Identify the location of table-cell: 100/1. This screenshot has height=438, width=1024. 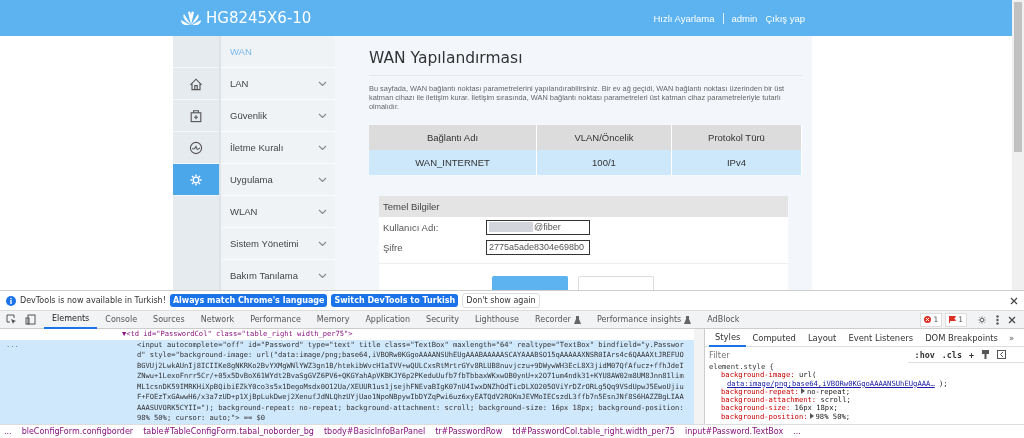
(604, 162).